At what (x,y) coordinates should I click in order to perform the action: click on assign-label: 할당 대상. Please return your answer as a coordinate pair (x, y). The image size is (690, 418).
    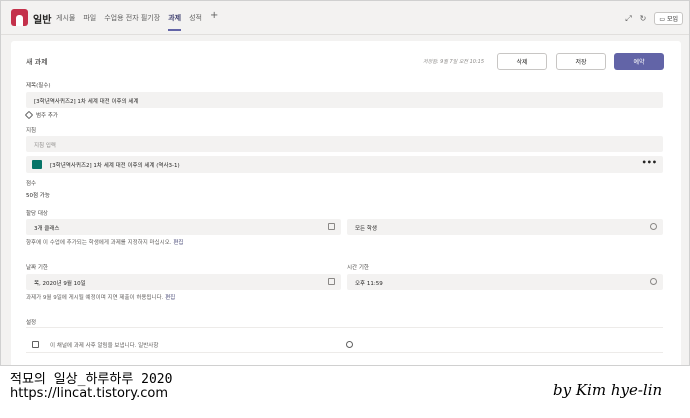
    Looking at the image, I should click on (37, 214).